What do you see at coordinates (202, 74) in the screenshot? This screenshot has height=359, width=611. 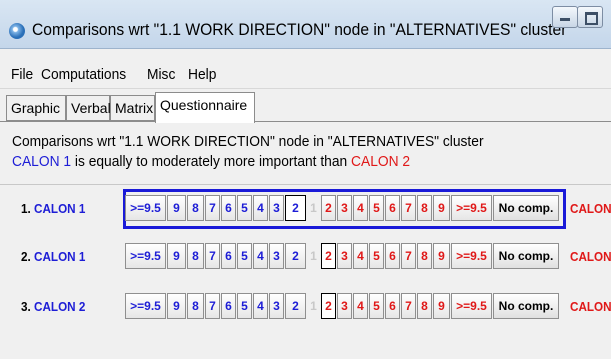 I see `menu-help: Help` at bounding box center [202, 74].